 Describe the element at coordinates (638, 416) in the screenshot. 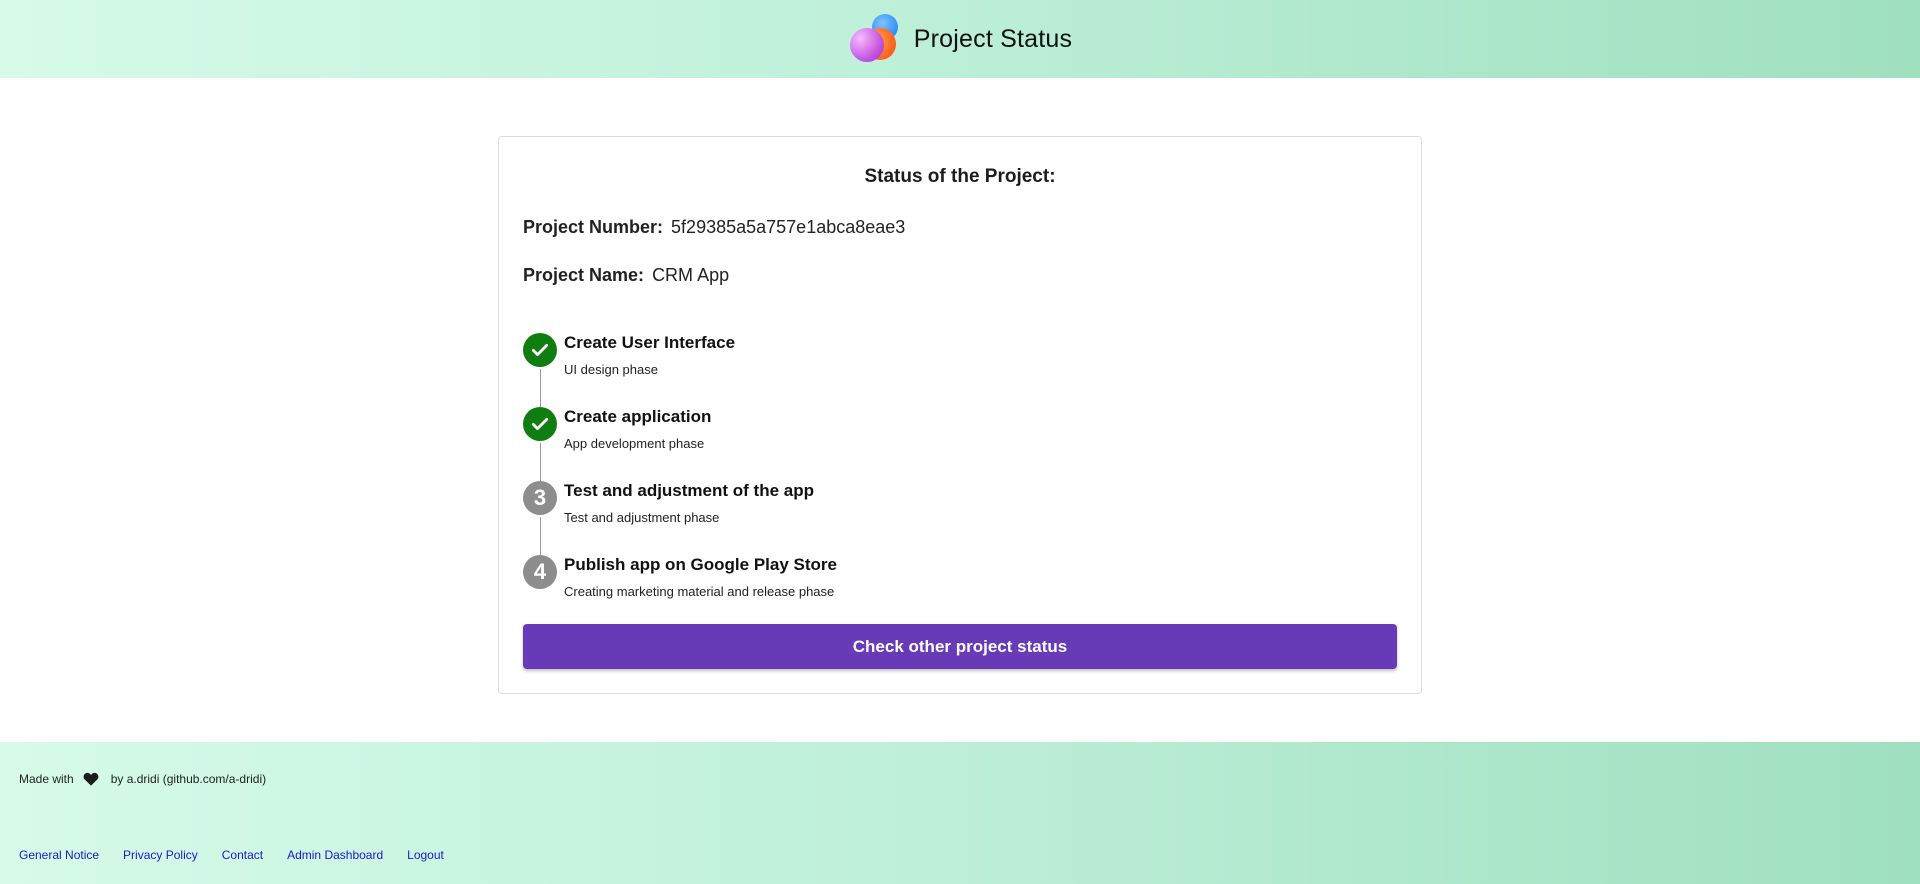

I see `step-title: Create application` at that location.